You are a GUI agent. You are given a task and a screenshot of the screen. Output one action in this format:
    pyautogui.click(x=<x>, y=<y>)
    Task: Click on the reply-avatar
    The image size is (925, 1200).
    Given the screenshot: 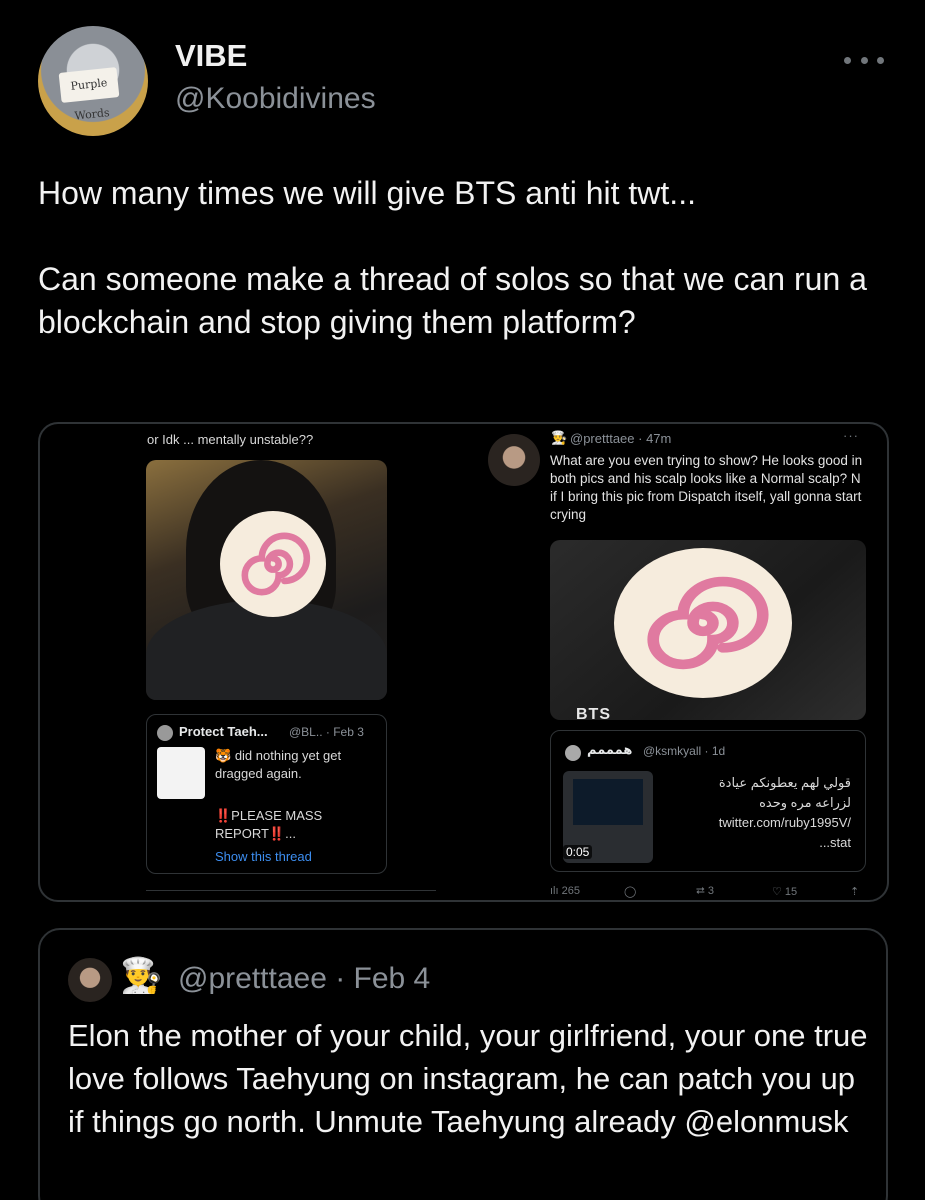 What is the action you would take?
    pyautogui.click(x=514, y=460)
    